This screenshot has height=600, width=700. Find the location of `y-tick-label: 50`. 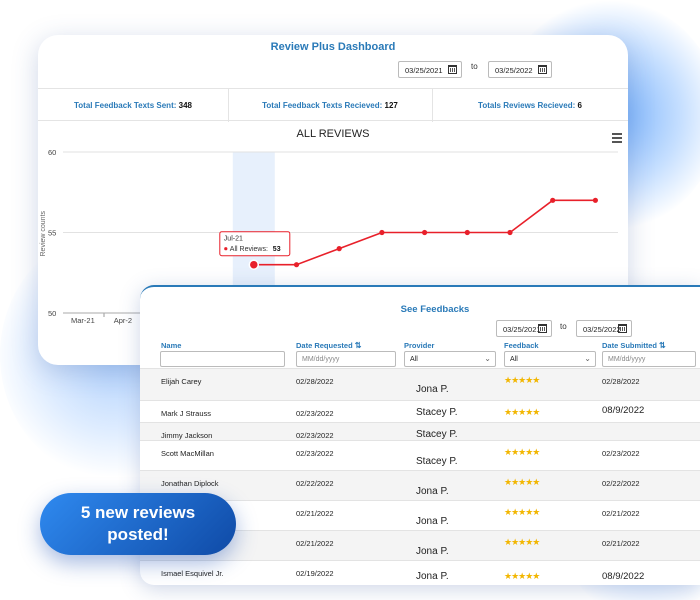

y-tick-label: 50 is located at coordinates (52, 313).